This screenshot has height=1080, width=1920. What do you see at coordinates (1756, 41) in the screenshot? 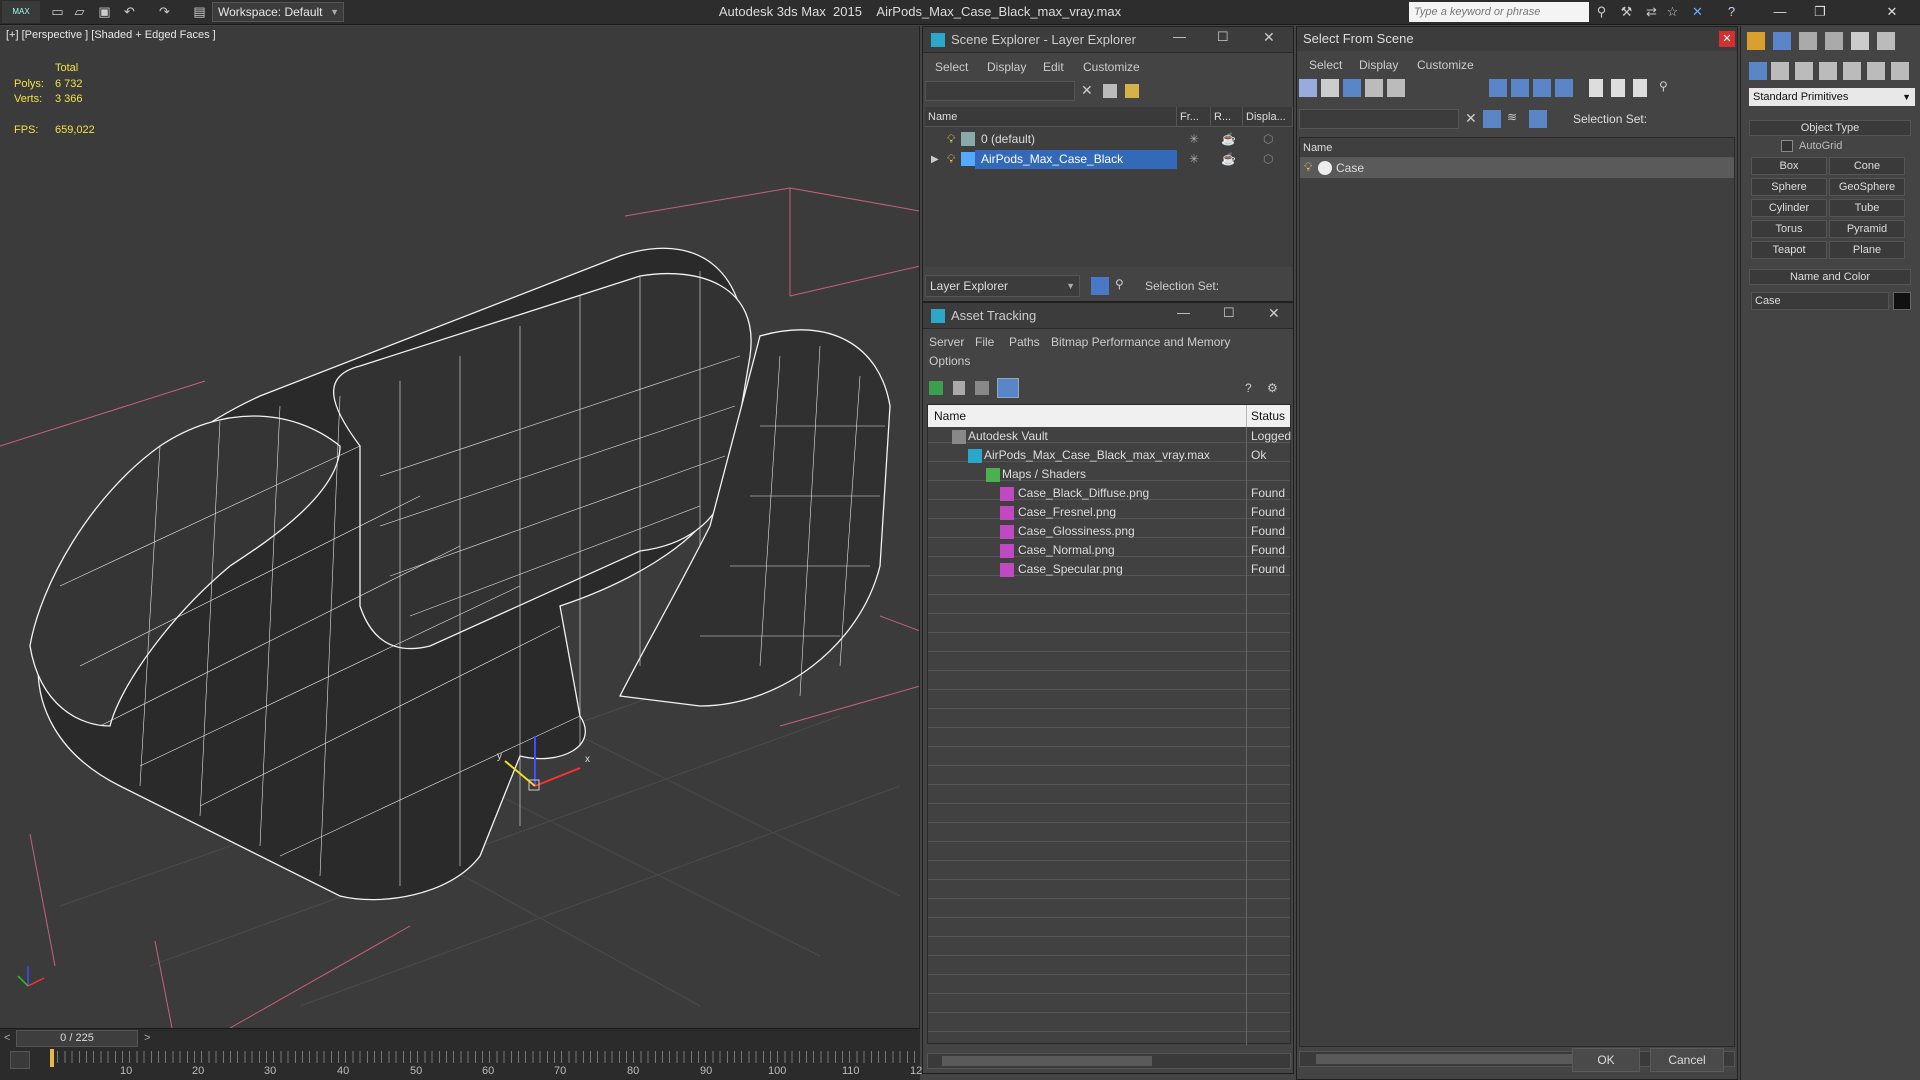
I see `create-tab-icon` at bounding box center [1756, 41].